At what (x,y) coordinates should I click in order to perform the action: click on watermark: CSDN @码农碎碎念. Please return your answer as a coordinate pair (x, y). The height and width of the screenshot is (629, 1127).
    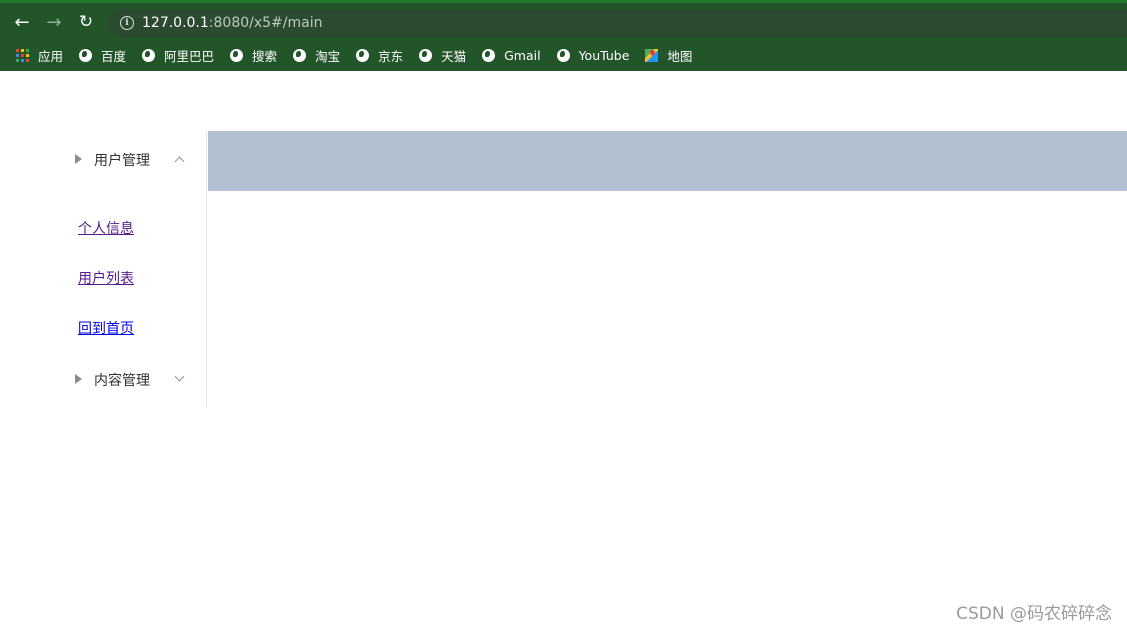
    Looking at the image, I should click on (1034, 614).